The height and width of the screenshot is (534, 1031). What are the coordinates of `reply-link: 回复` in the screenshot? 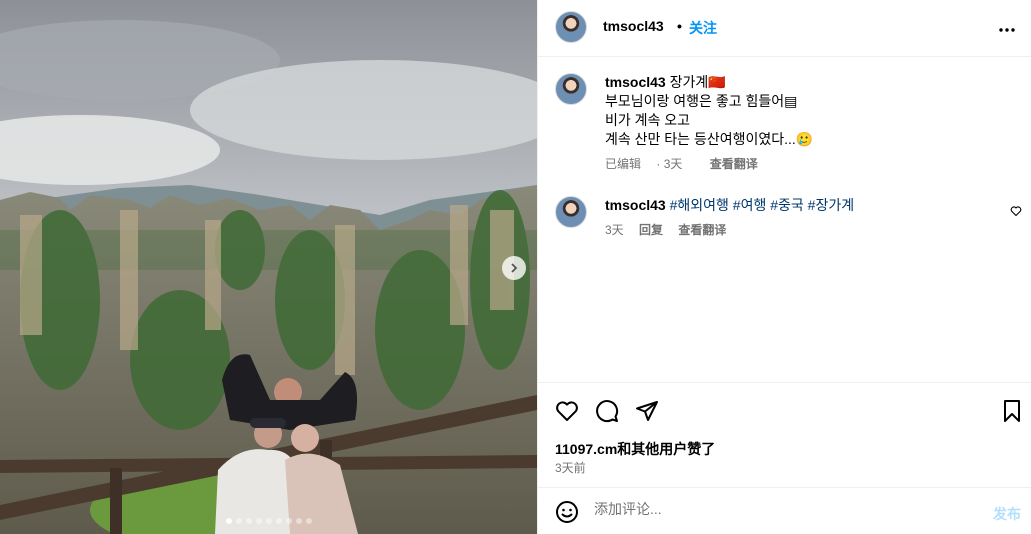 It's located at (651, 230).